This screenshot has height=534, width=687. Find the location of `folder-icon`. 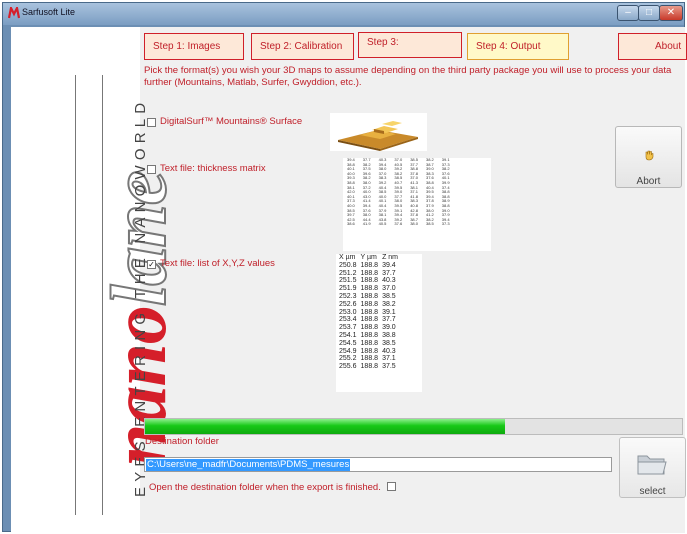

folder-icon is located at coordinates (652, 465).